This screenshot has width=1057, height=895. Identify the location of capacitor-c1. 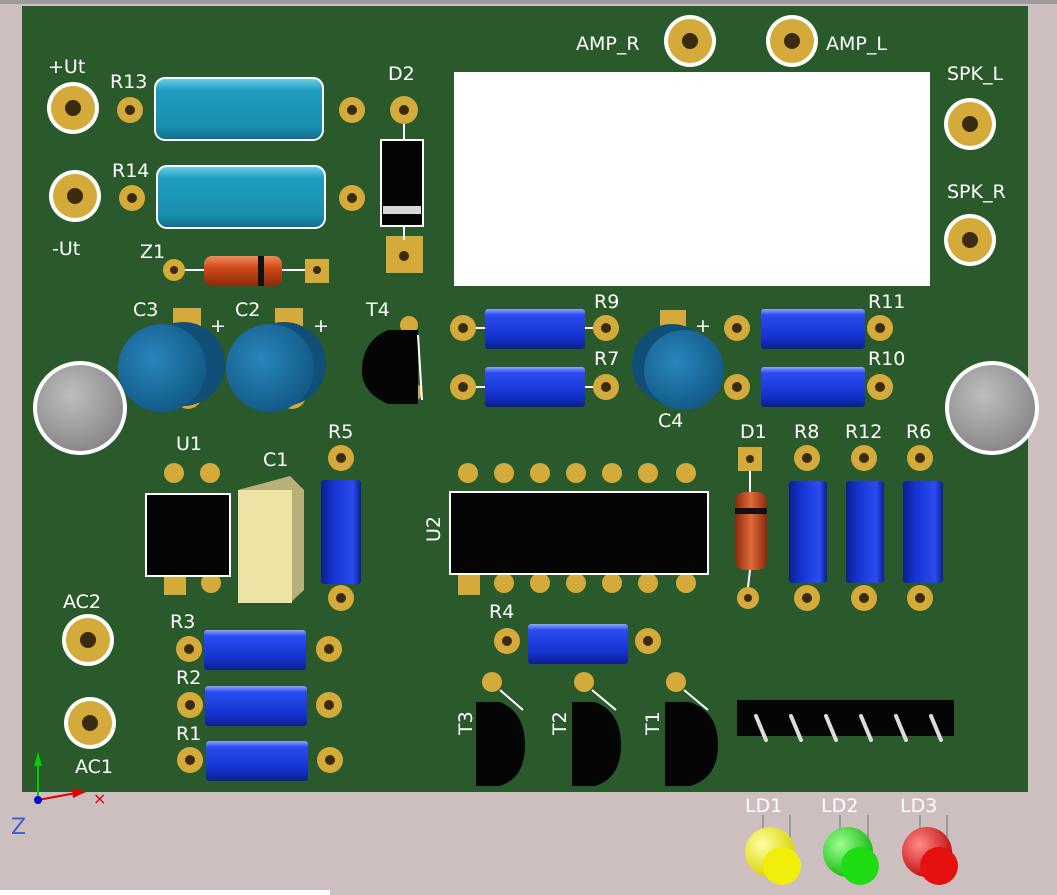
(271, 539).